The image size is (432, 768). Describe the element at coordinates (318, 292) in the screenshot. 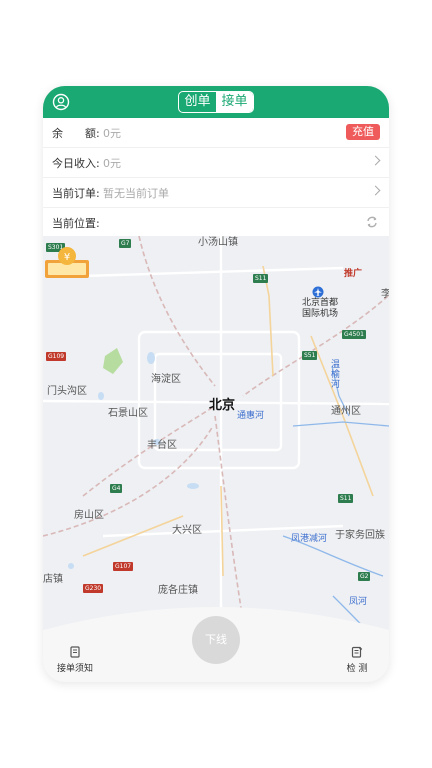

I see `airport-icon` at that location.